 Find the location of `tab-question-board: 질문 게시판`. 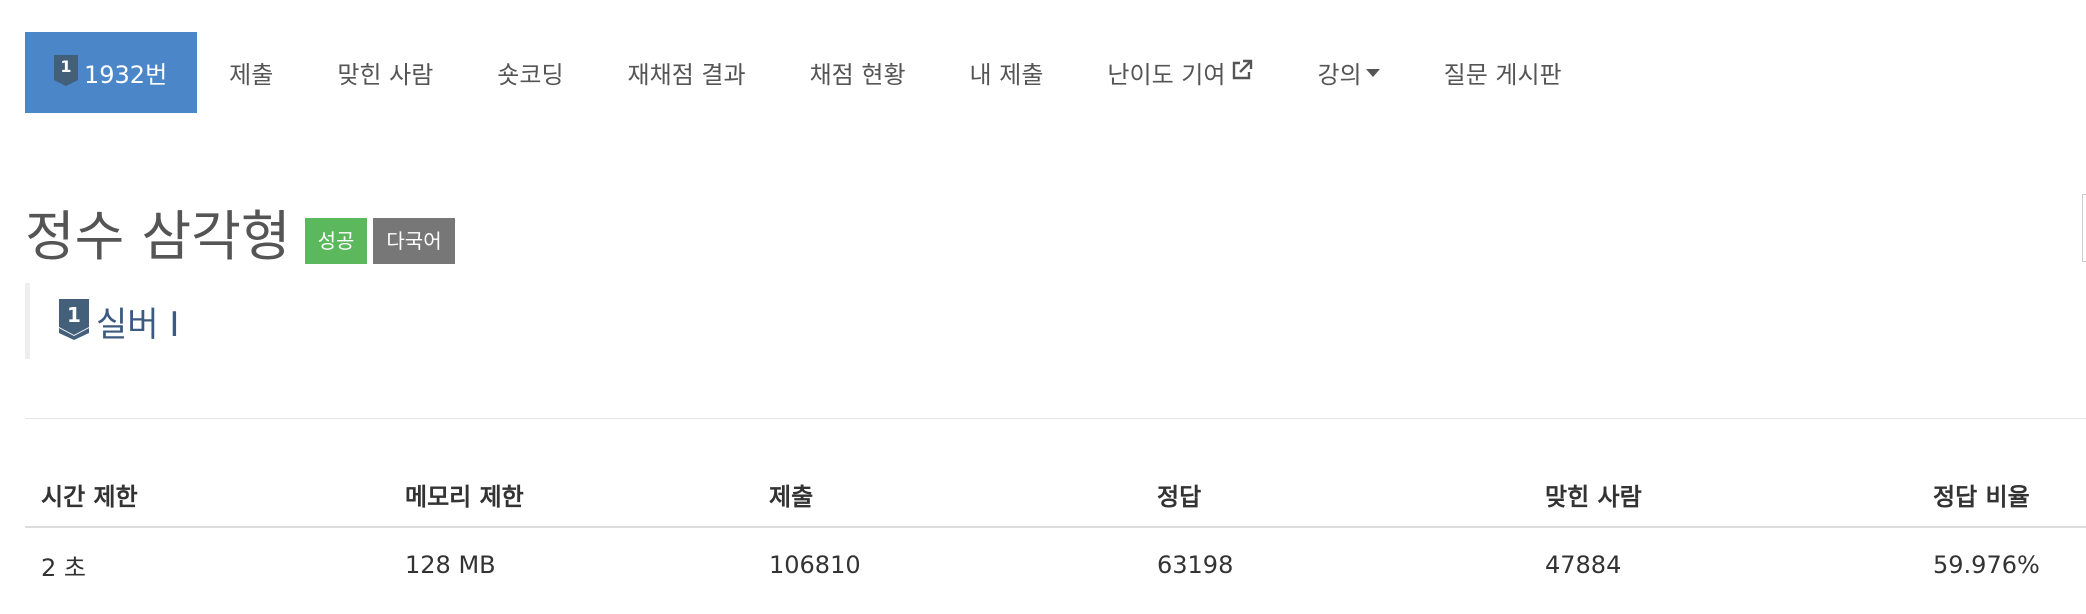

tab-question-board: 질문 게시판 is located at coordinates (1503, 72).